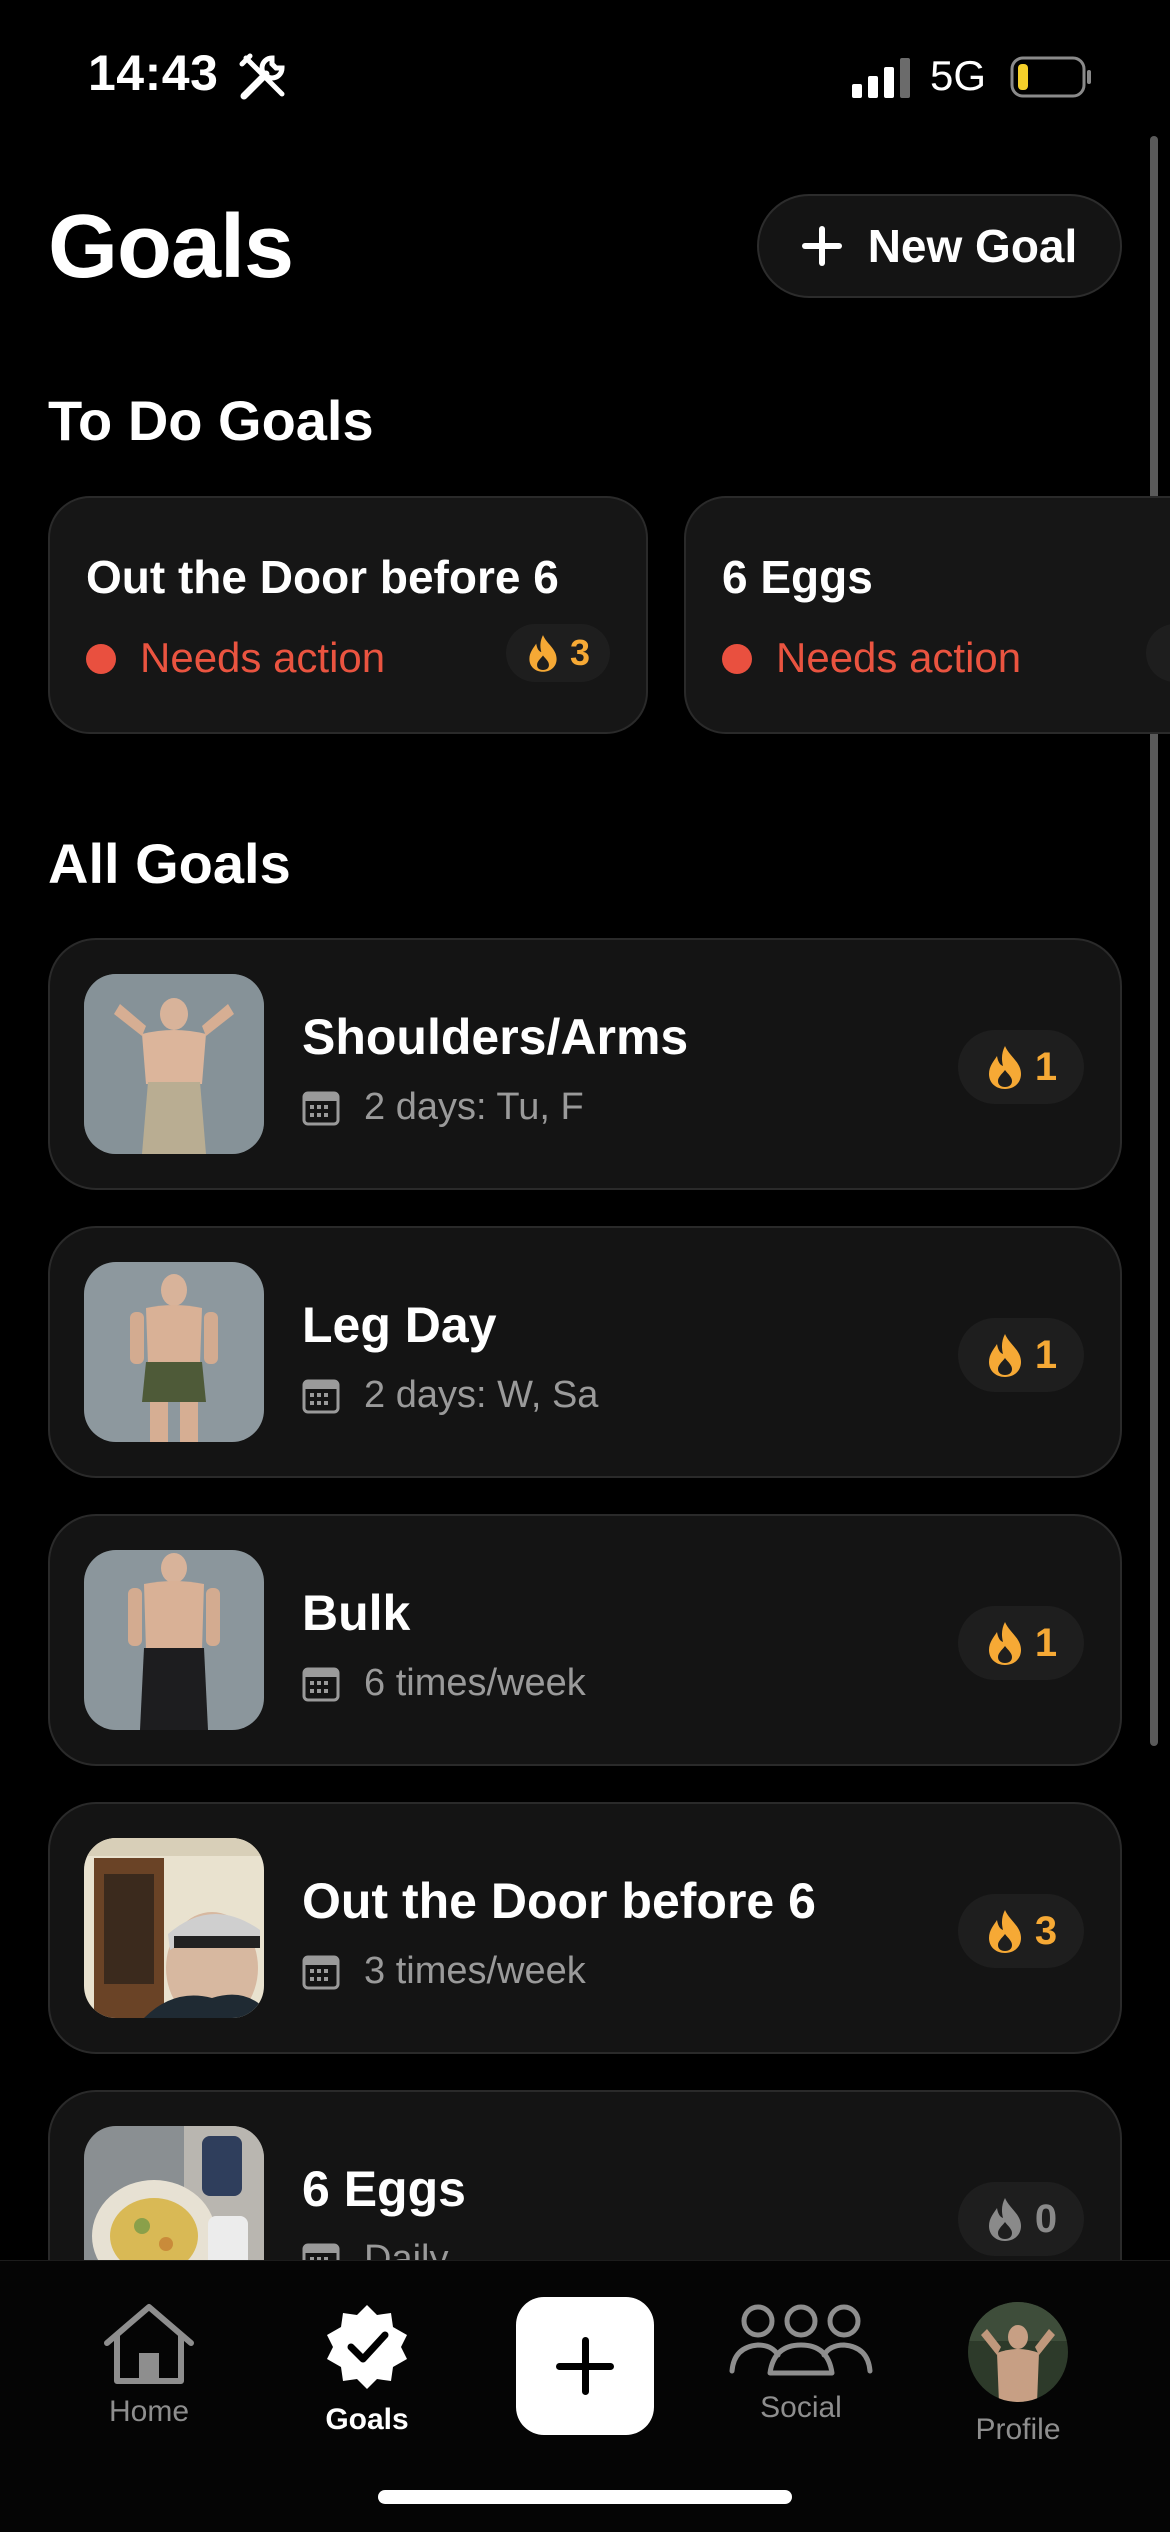  I want to click on tab-social: Social, so click(801, 2363).